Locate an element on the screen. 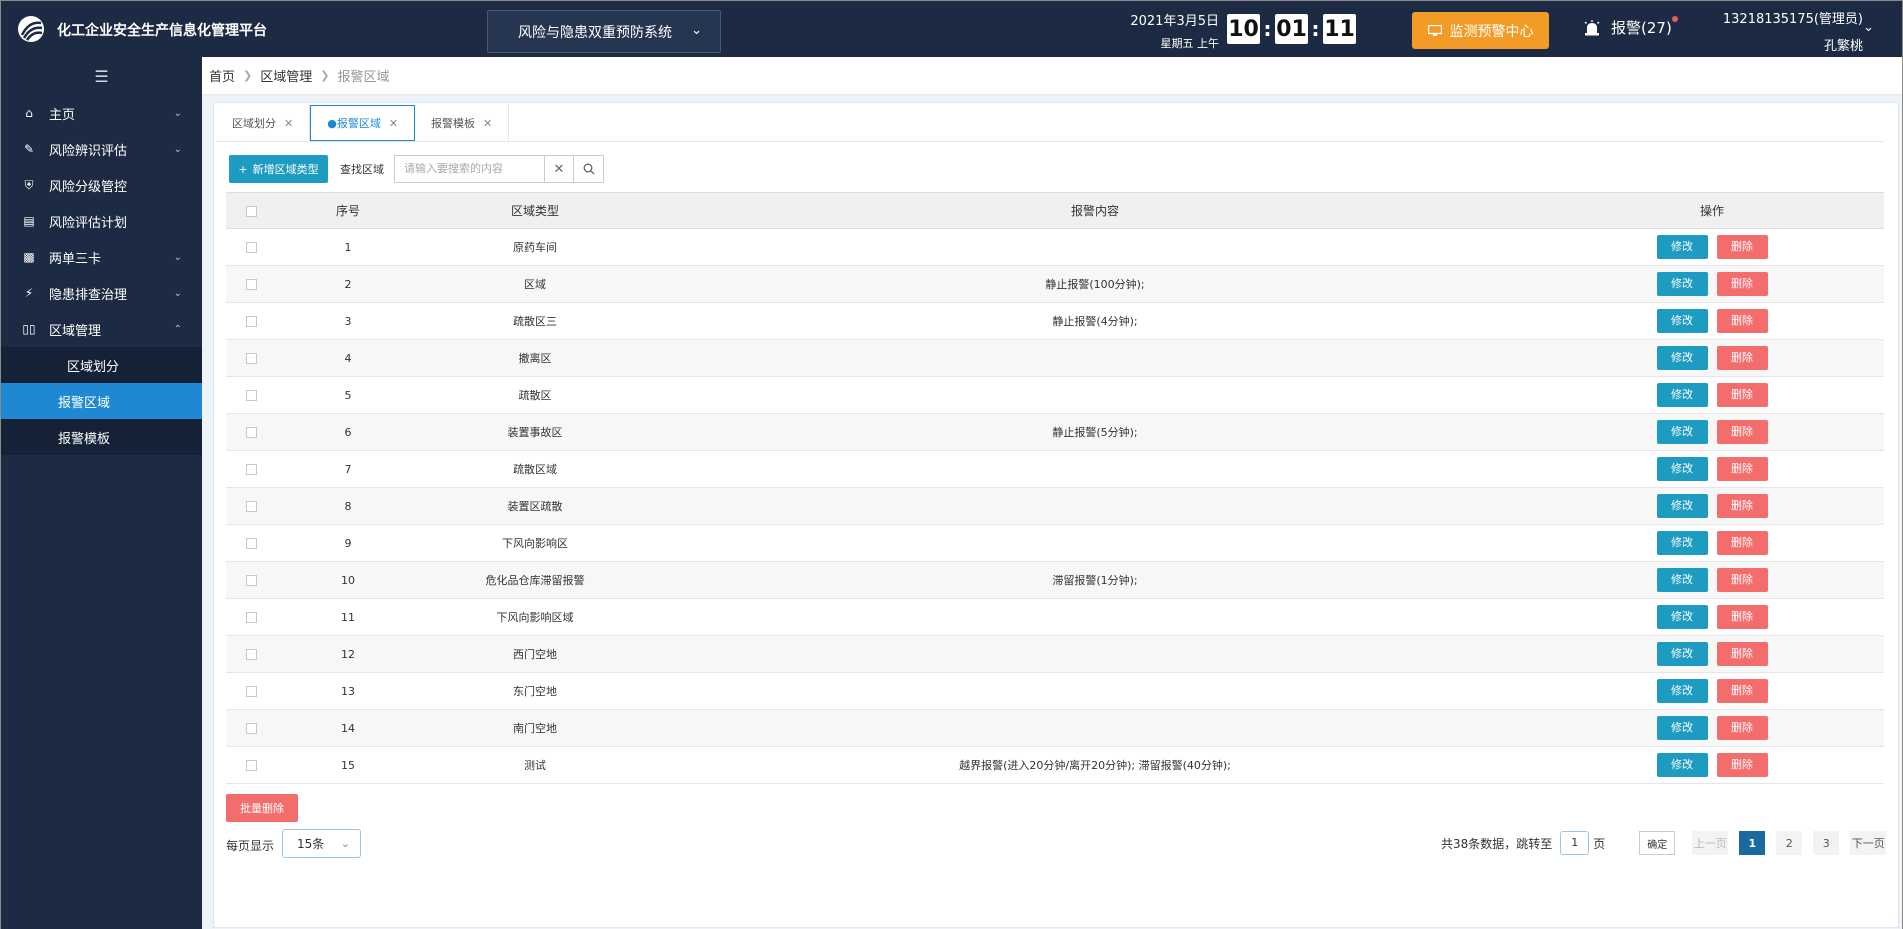 Image resolution: width=1903 pixels, height=929 pixels. sidebar-subitem-alarm-template: 报警模板 is located at coordinates (101, 437).